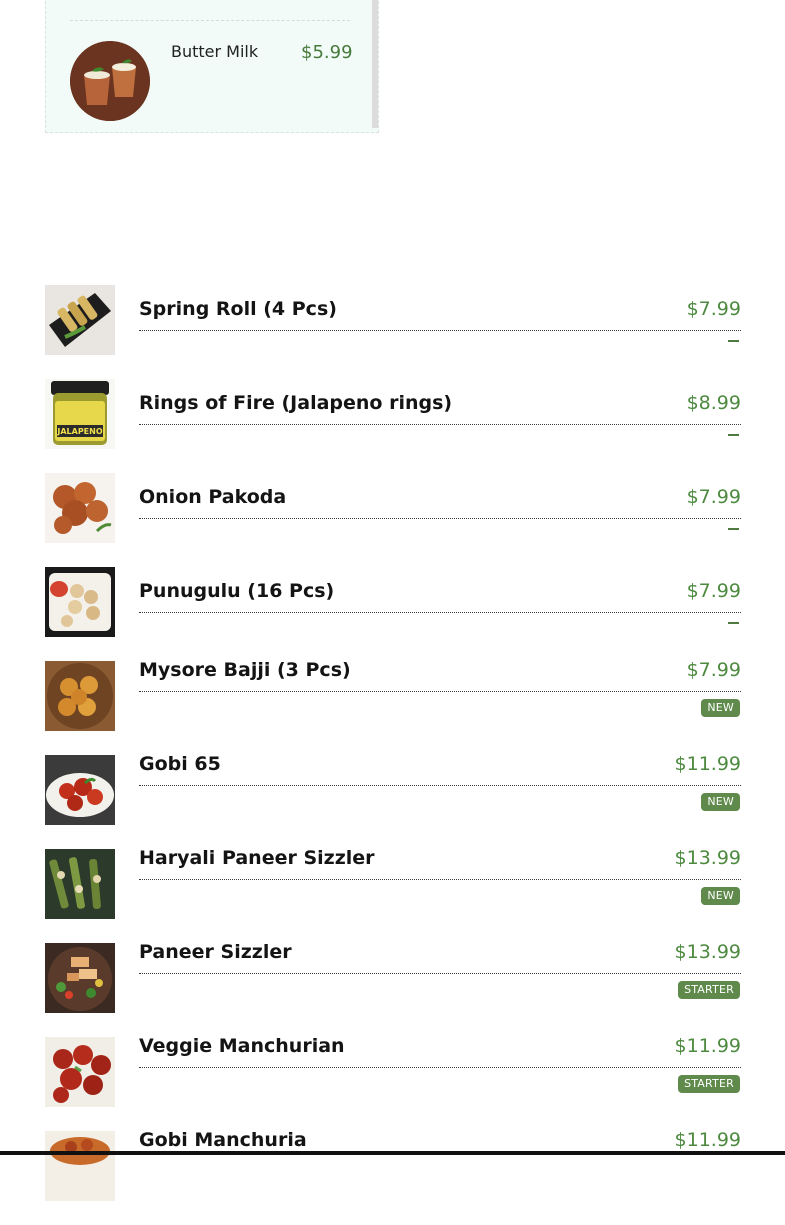  Describe the element at coordinates (215, 51) in the screenshot. I see `card-item-name: Butter Milk` at that location.